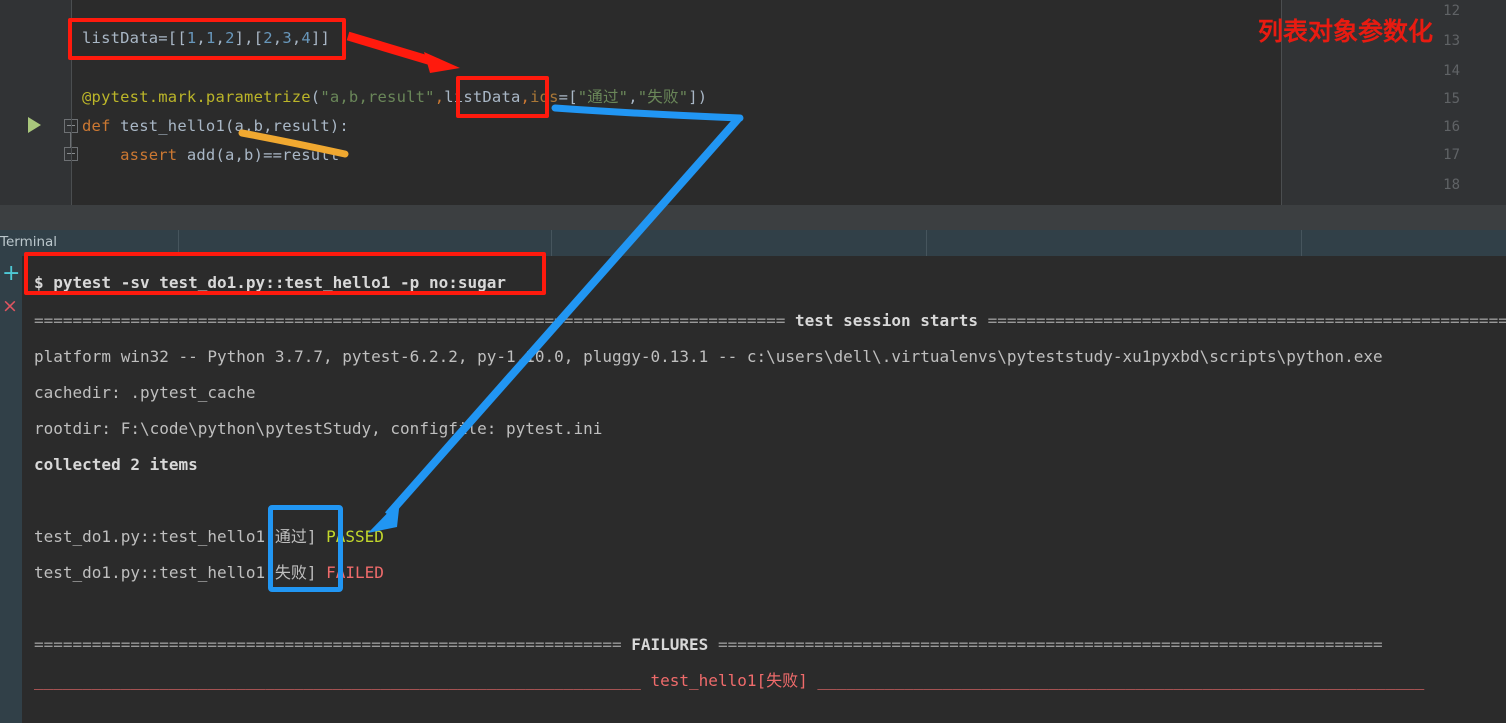  I want to click on run-gutter-icon, so click(34, 125).